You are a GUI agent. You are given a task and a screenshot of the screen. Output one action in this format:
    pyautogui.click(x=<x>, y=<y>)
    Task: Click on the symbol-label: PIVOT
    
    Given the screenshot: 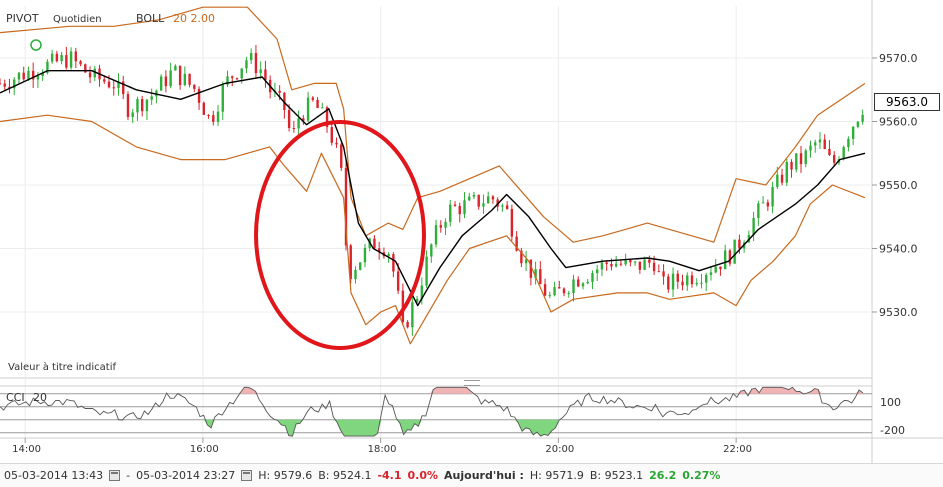 What is the action you would take?
    pyautogui.click(x=22, y=18)
    